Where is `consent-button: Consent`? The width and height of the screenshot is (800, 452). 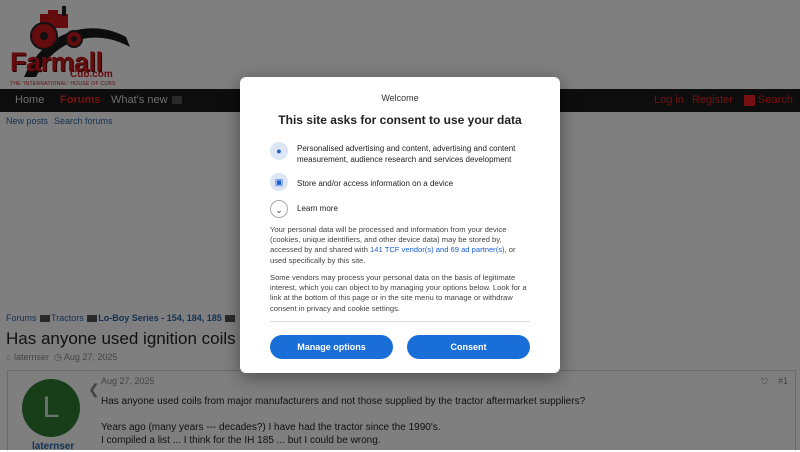 consent-button: Consent is located at coordinates (468, 347).